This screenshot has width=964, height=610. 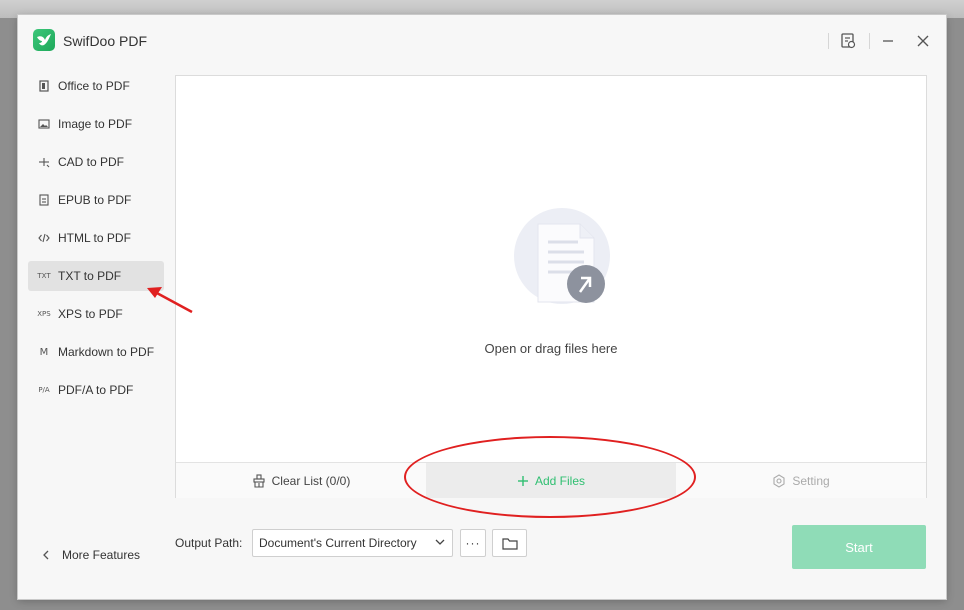 I want to click on sidebar-item-cad-to-pdf: CAD to PDF, so click(x=96, y=162).